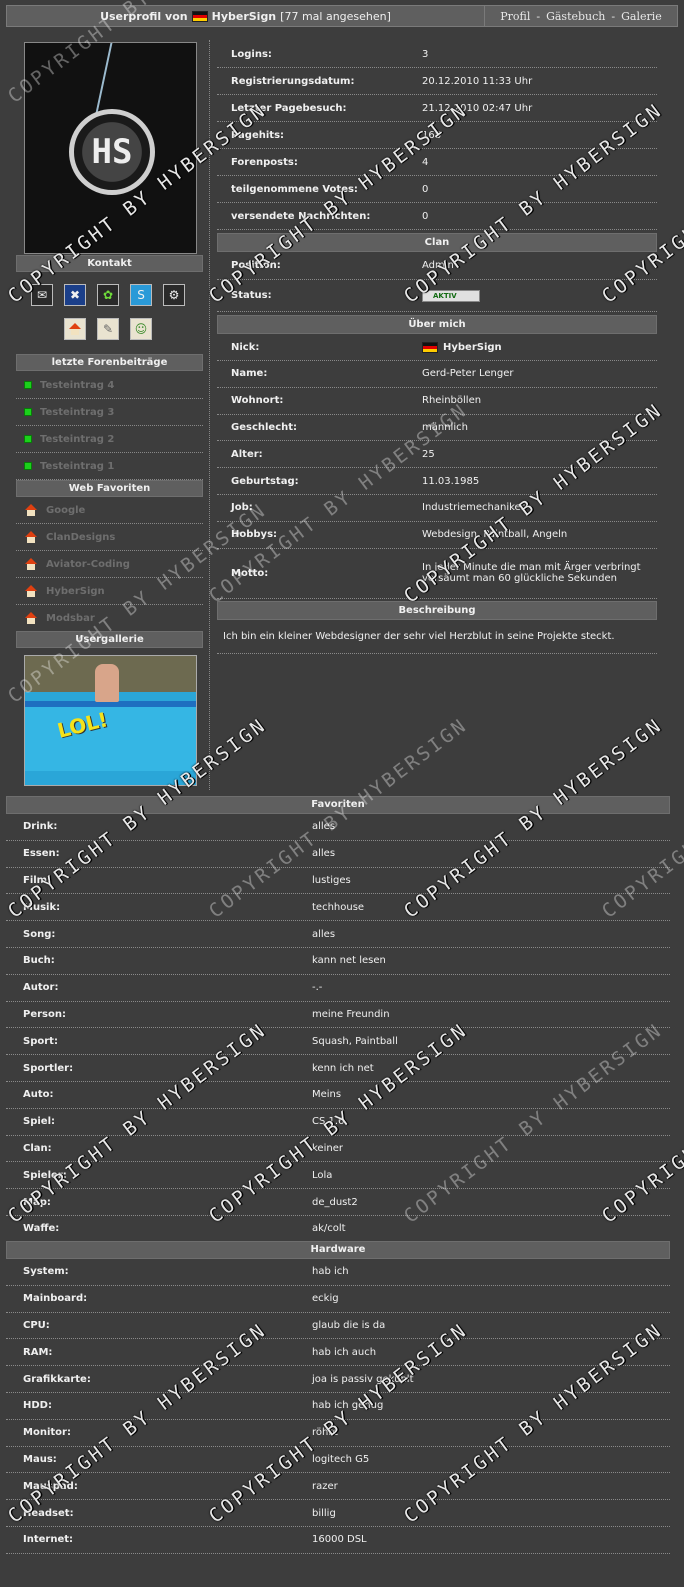  I want to click on stat-row: Letzter Pagebesuch: 21.12.2010 02:47 Uhr, so click(437, 108).